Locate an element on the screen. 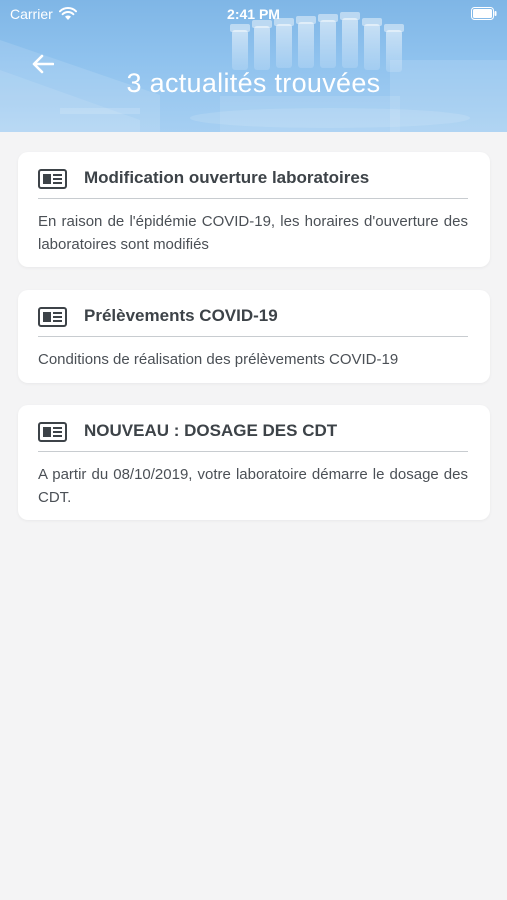  page-title: 3 actualités trouvées is located at coordinates (253, 83).